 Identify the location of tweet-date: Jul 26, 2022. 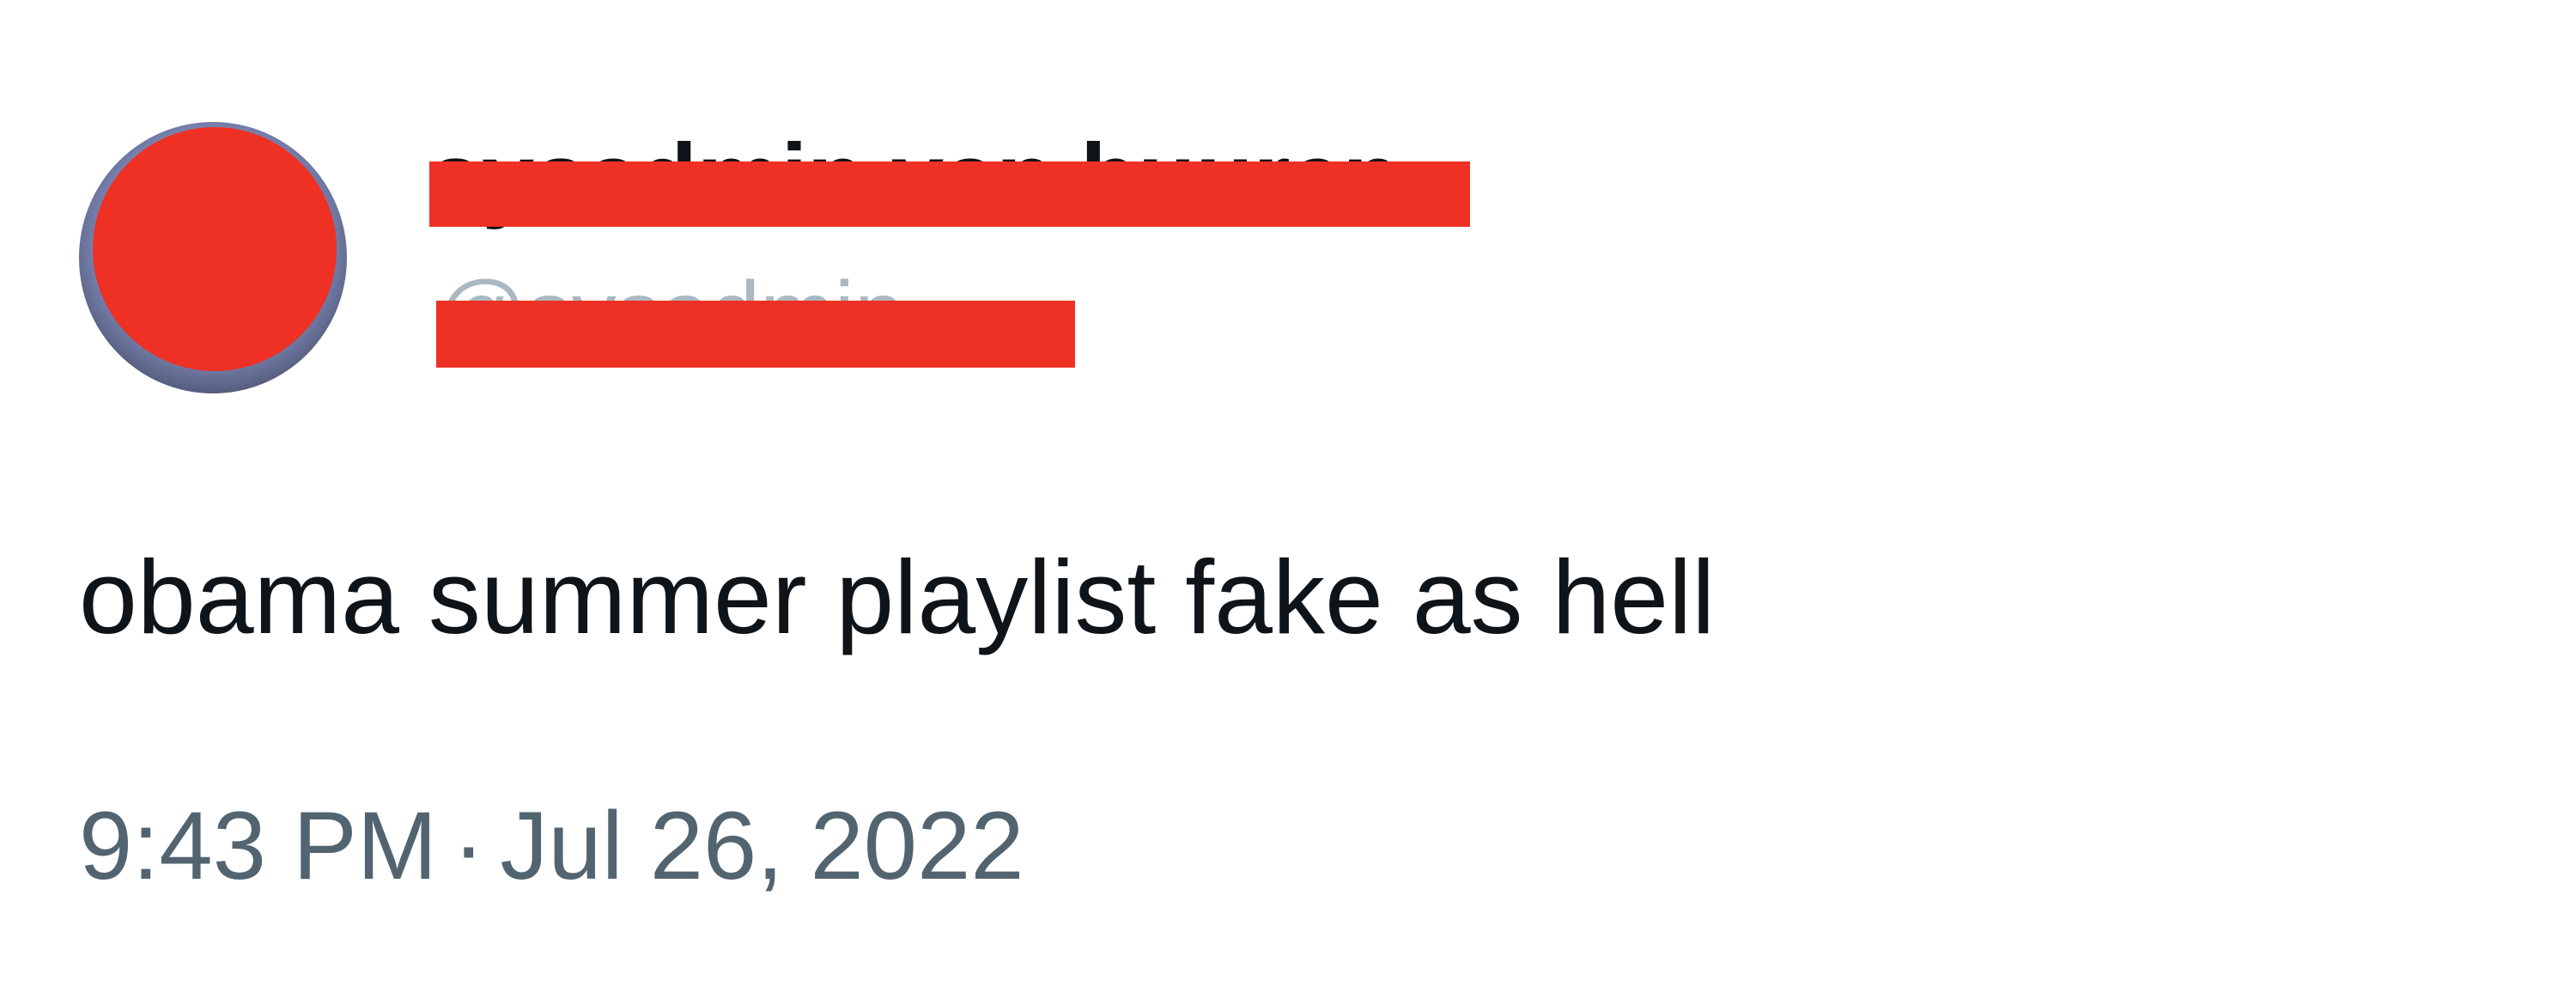
(762, 845).